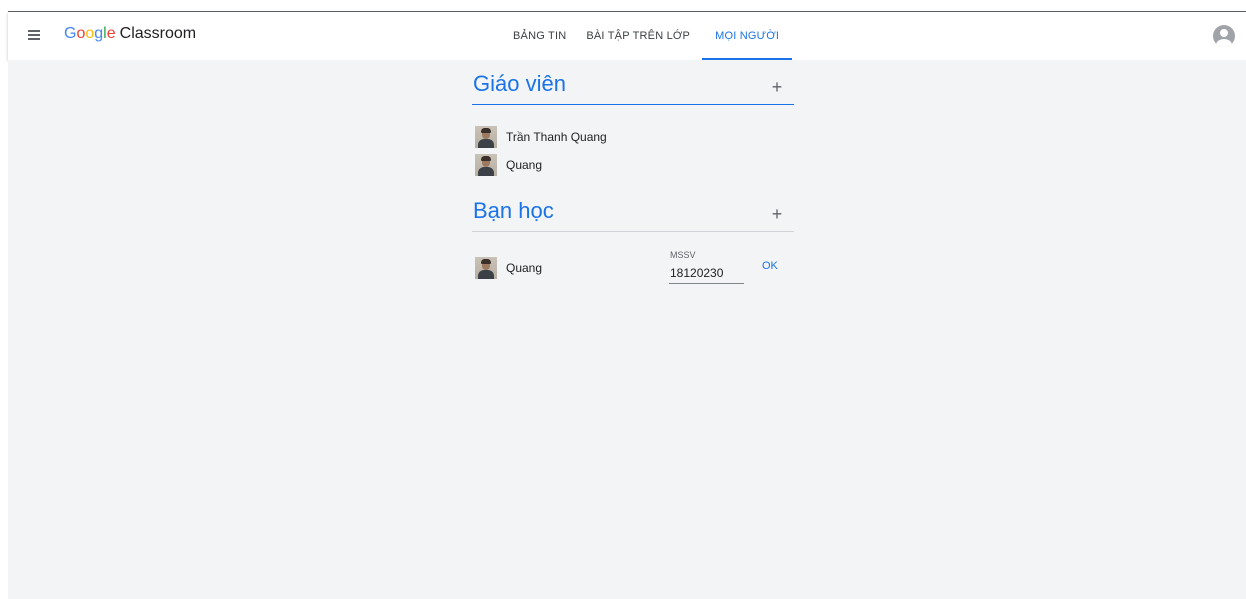  I want to click on menu-icon, so click(34, 35).